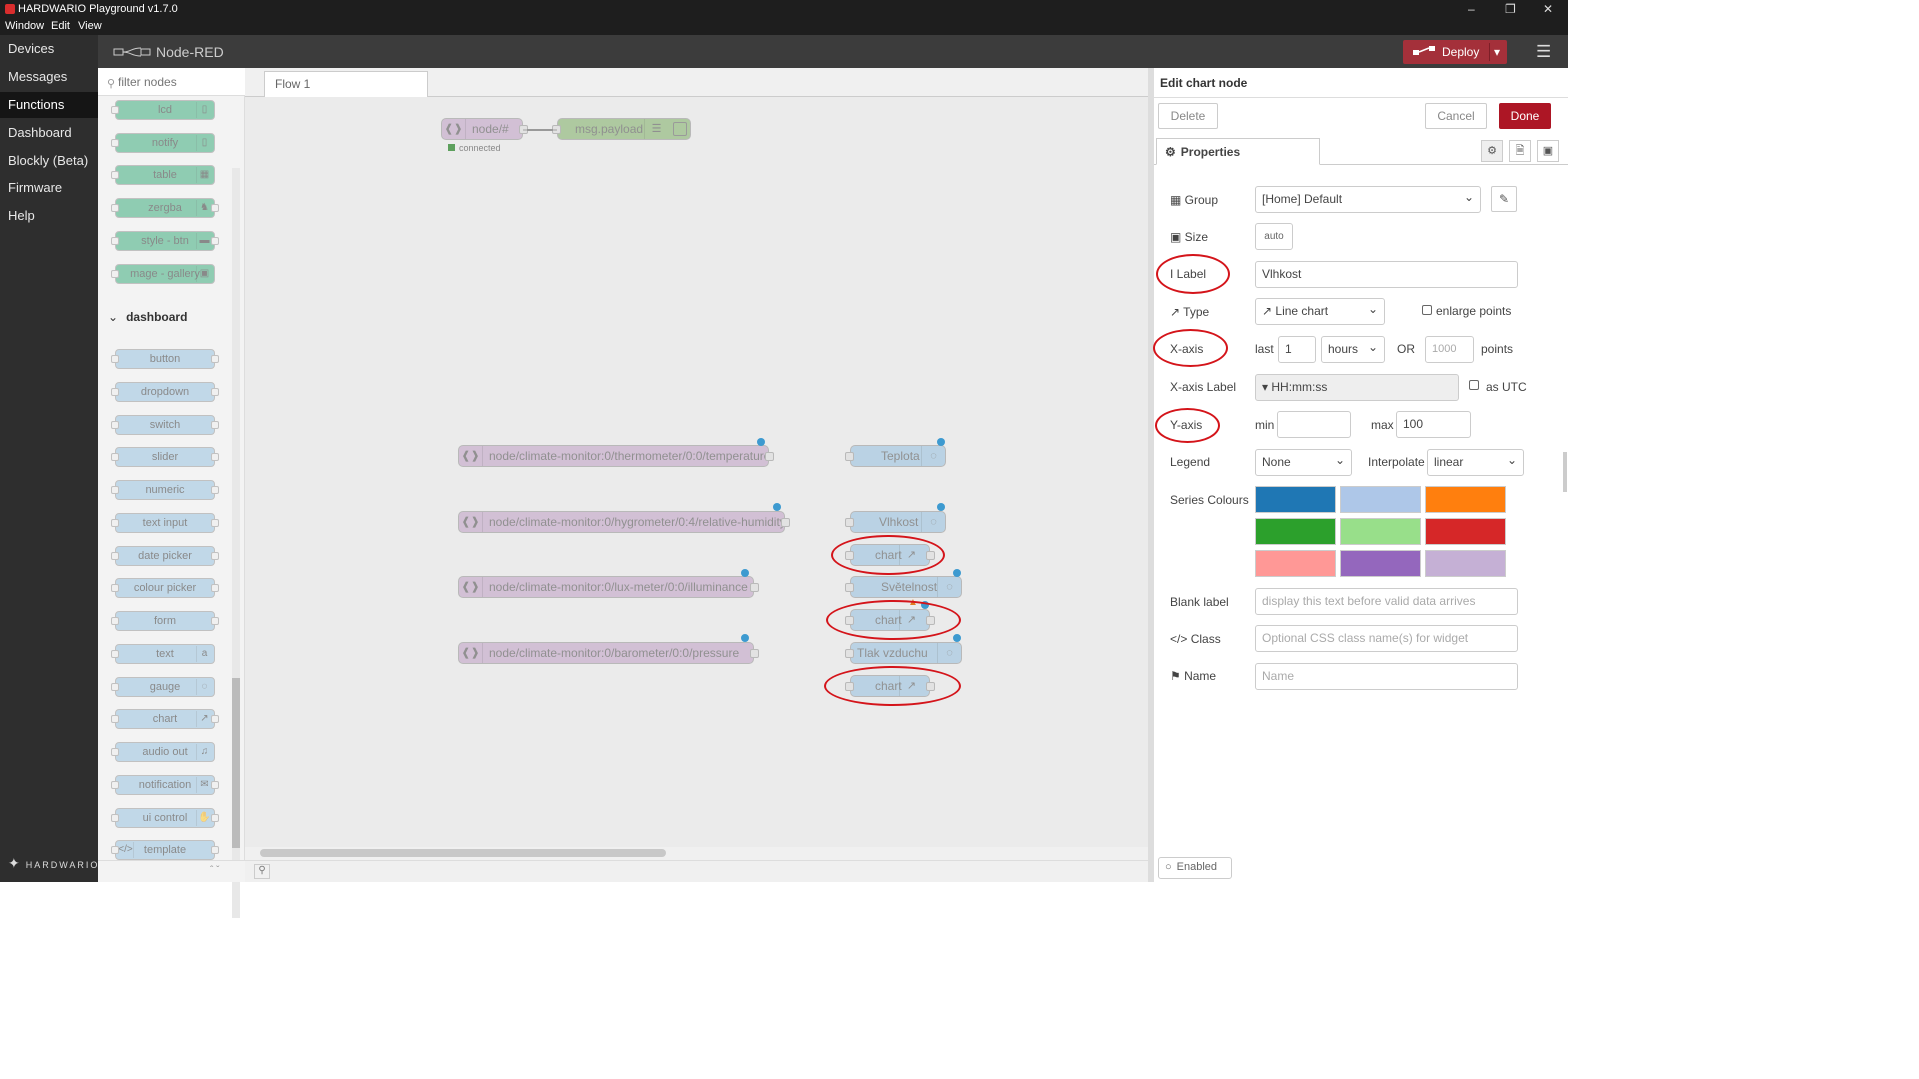 The height and width of the screenshot is (1079, 1919). What do you see at coordinates (346, 84) in the screenshot?
I see `tab-flow-1: Flow 1` at bounding box center [346, 84].